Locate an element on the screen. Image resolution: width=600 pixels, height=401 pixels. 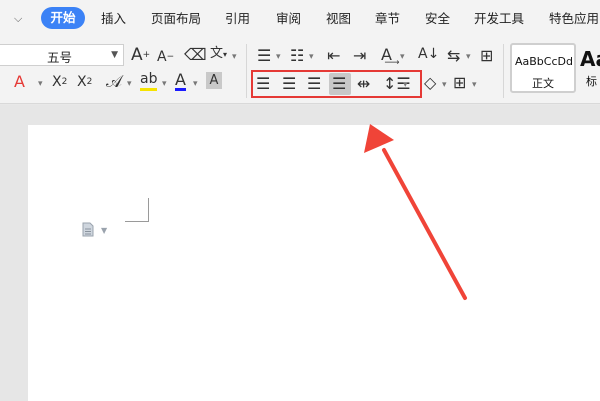
alignment-highlight-box is located at coordinates (336, 84).